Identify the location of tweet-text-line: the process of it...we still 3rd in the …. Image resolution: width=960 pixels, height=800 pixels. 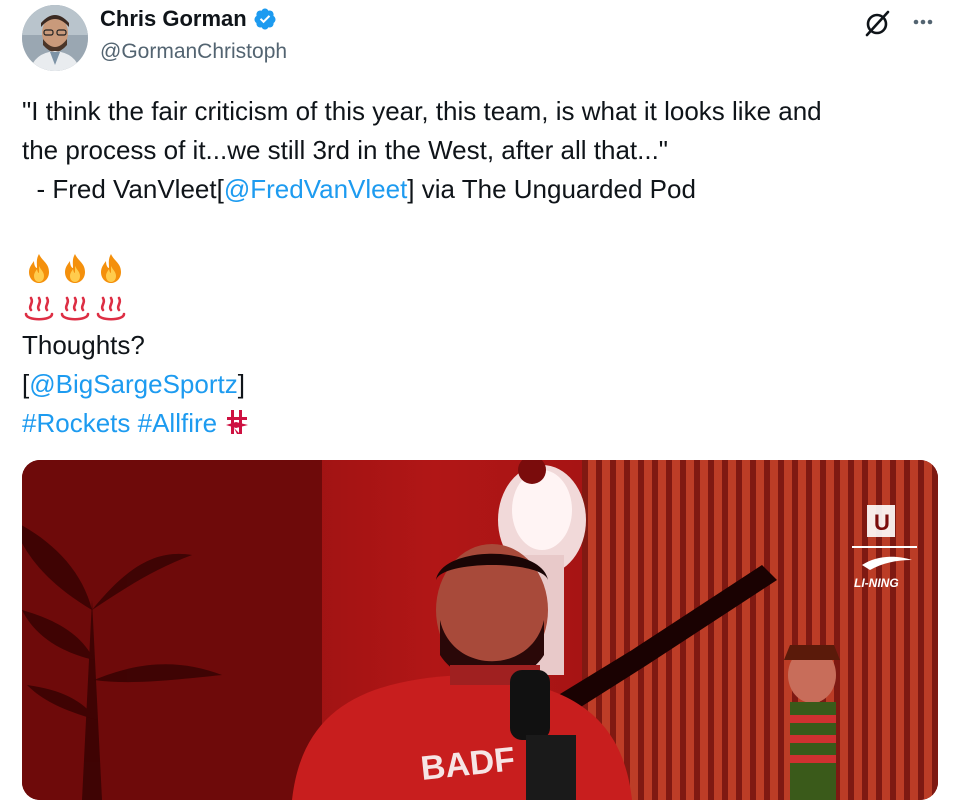
(345, 150).